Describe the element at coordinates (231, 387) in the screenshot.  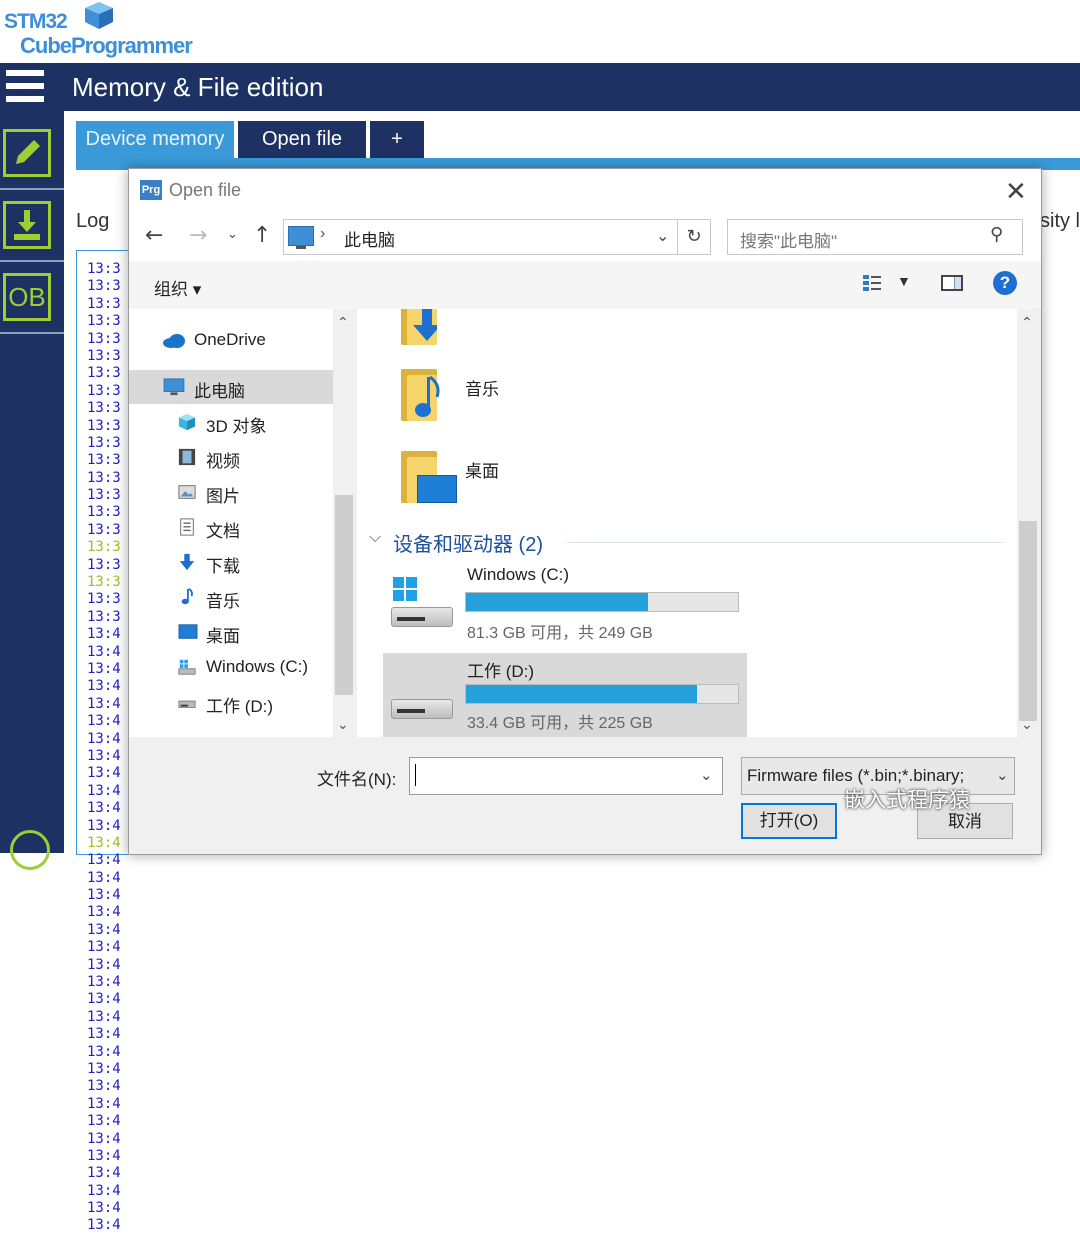
I see `nav-item-this-pc: 此电脑` at that location.